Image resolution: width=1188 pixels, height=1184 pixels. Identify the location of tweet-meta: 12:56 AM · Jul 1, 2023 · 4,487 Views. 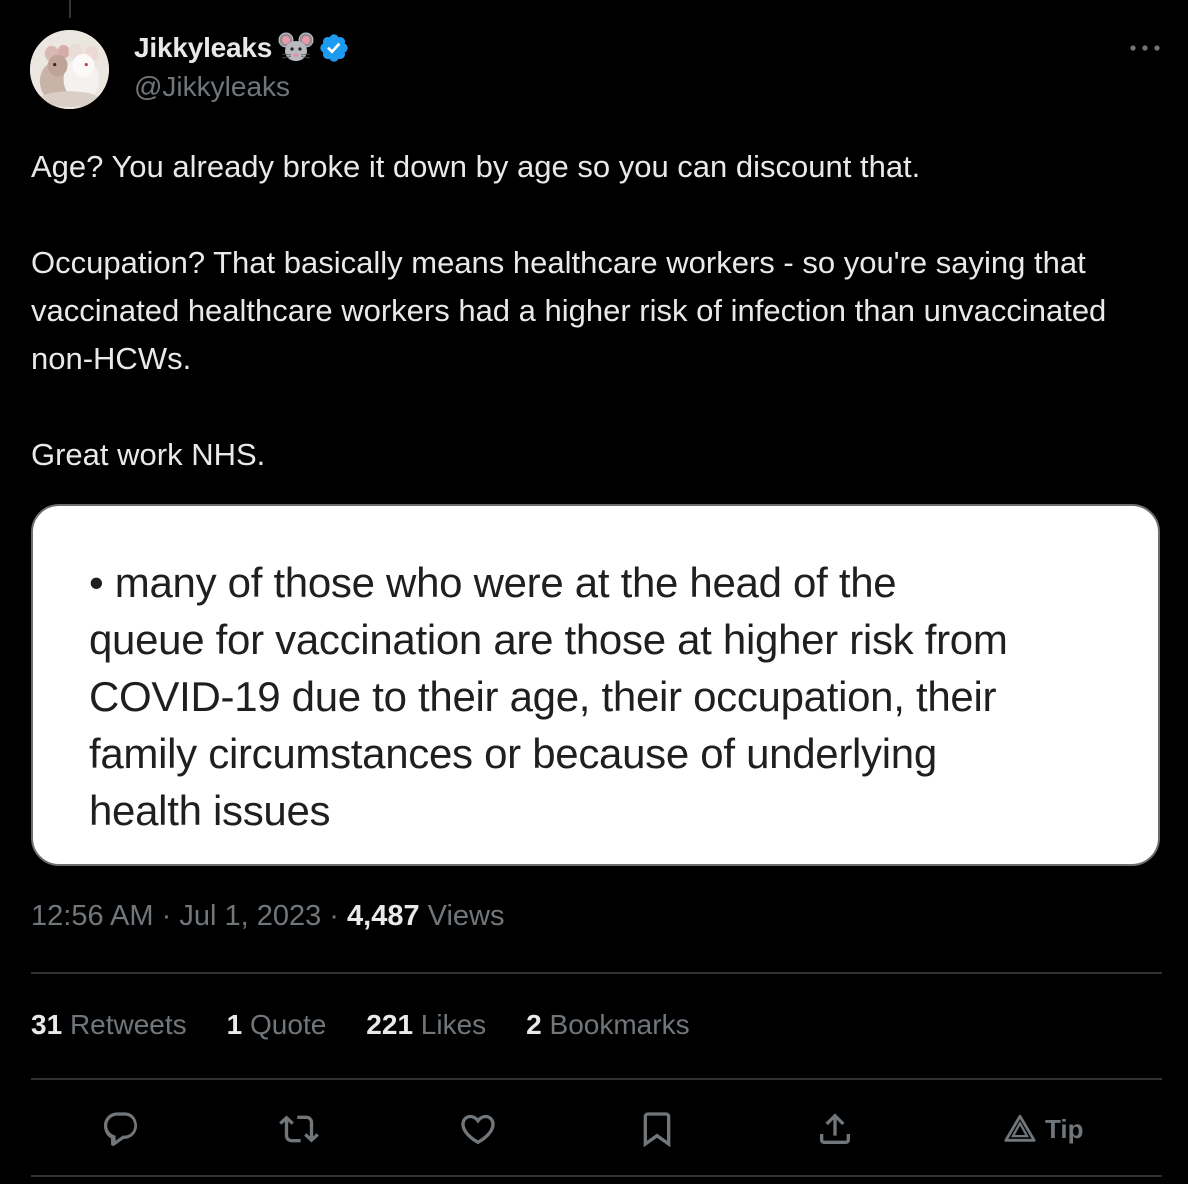
(268, 916).